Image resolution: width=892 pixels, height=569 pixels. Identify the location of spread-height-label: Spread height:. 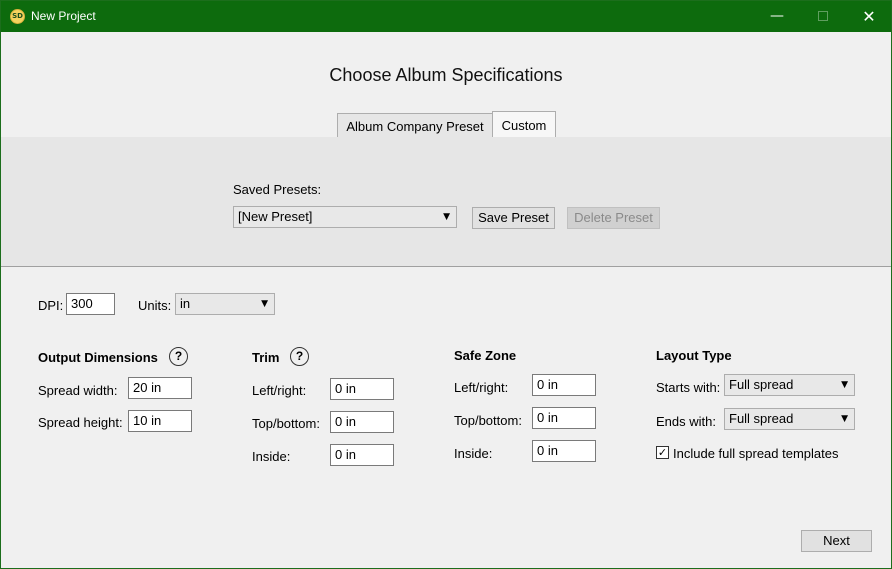
(80, 422).